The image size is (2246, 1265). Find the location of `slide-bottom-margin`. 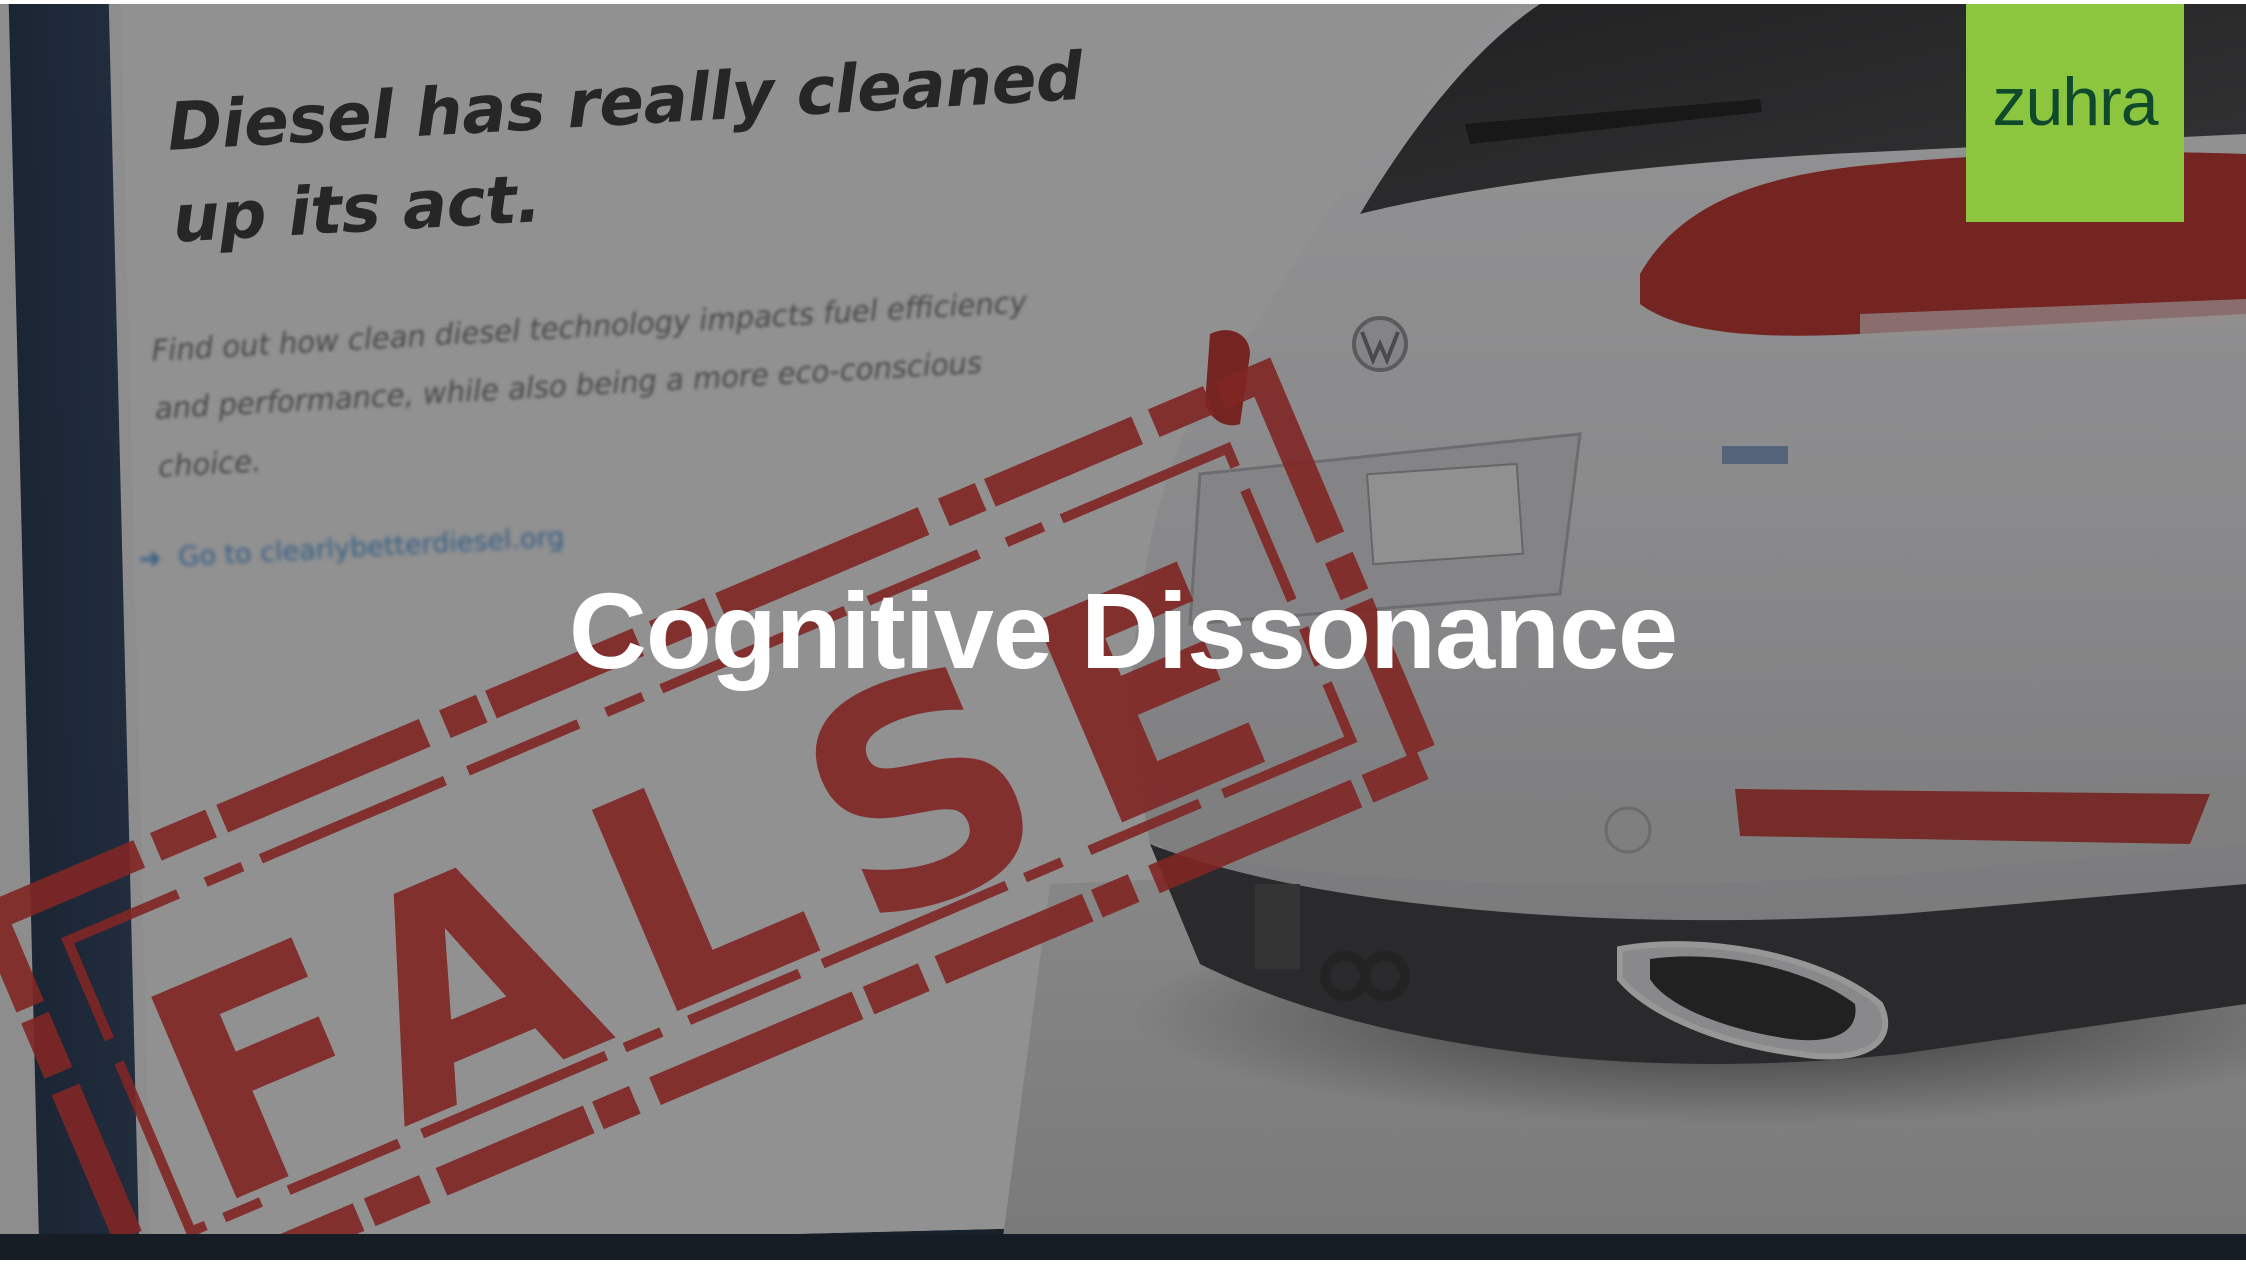

slide-bottom-margin is located at coordinates (1123, 1262).